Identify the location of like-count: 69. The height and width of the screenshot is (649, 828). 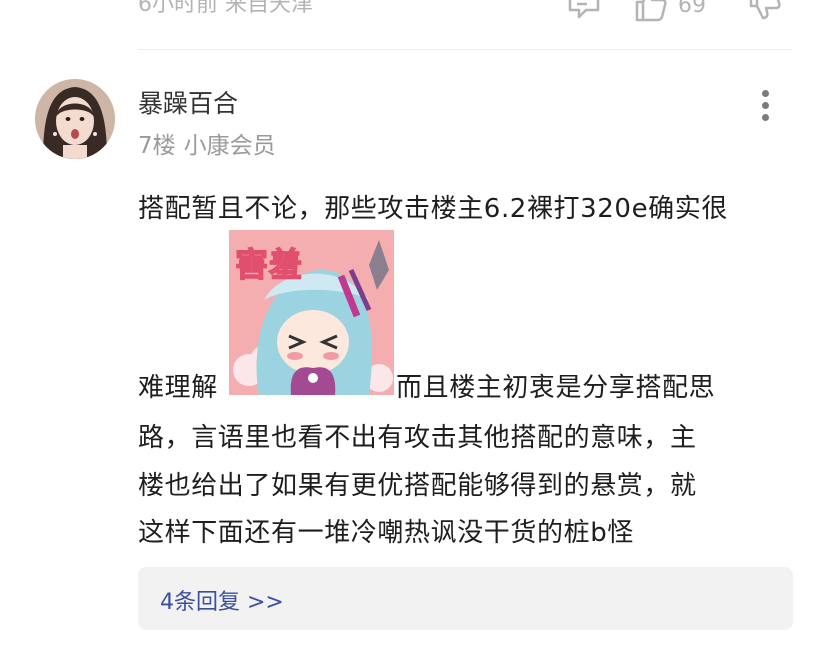
(692, 9).